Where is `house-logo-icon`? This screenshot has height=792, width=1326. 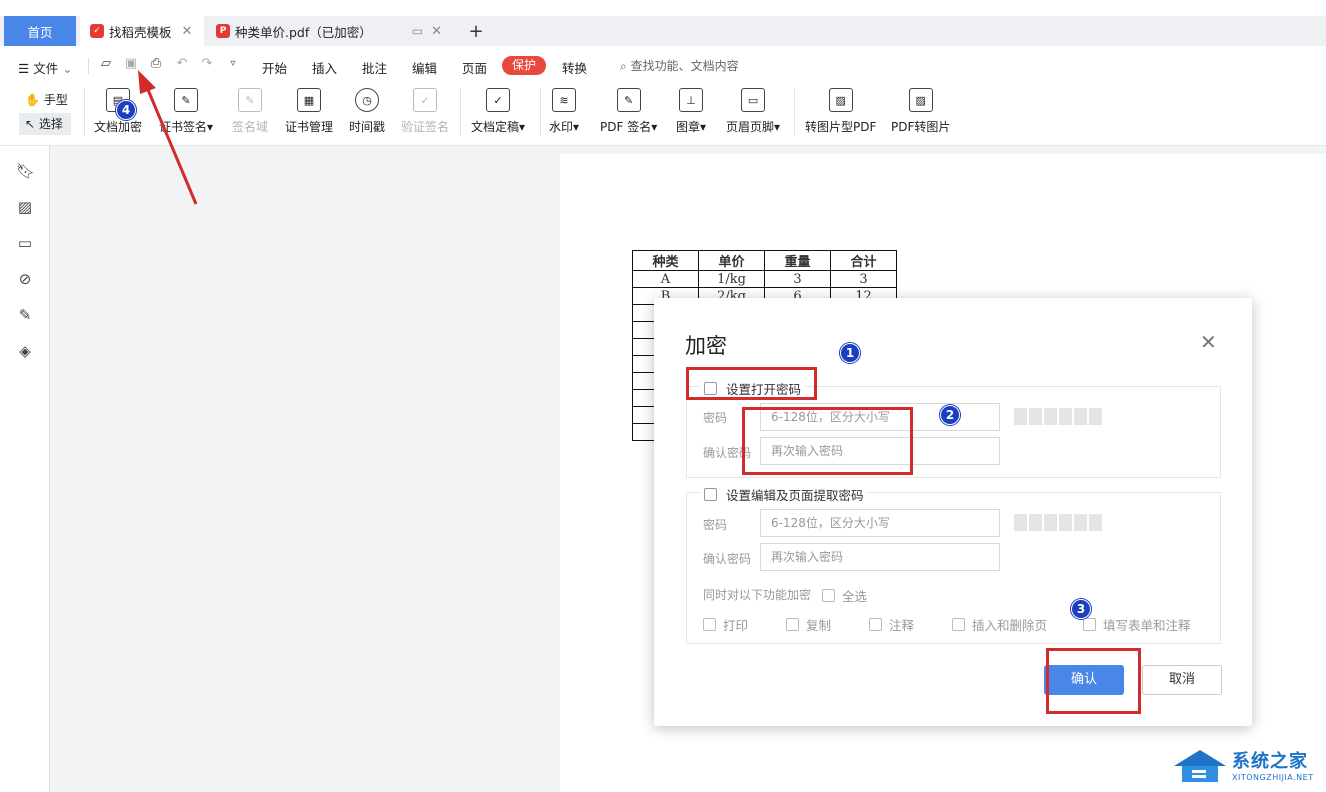
house-logo-icon is located at coordinates (1200, 766).